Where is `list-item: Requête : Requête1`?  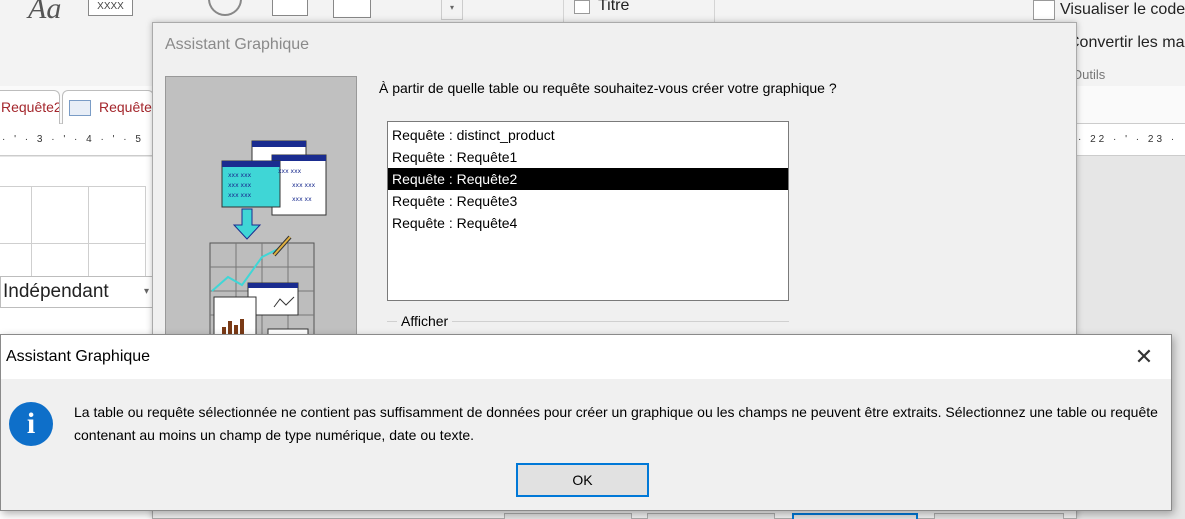 list-item: Requête : Requête1 is located at coordinates (588, 157).